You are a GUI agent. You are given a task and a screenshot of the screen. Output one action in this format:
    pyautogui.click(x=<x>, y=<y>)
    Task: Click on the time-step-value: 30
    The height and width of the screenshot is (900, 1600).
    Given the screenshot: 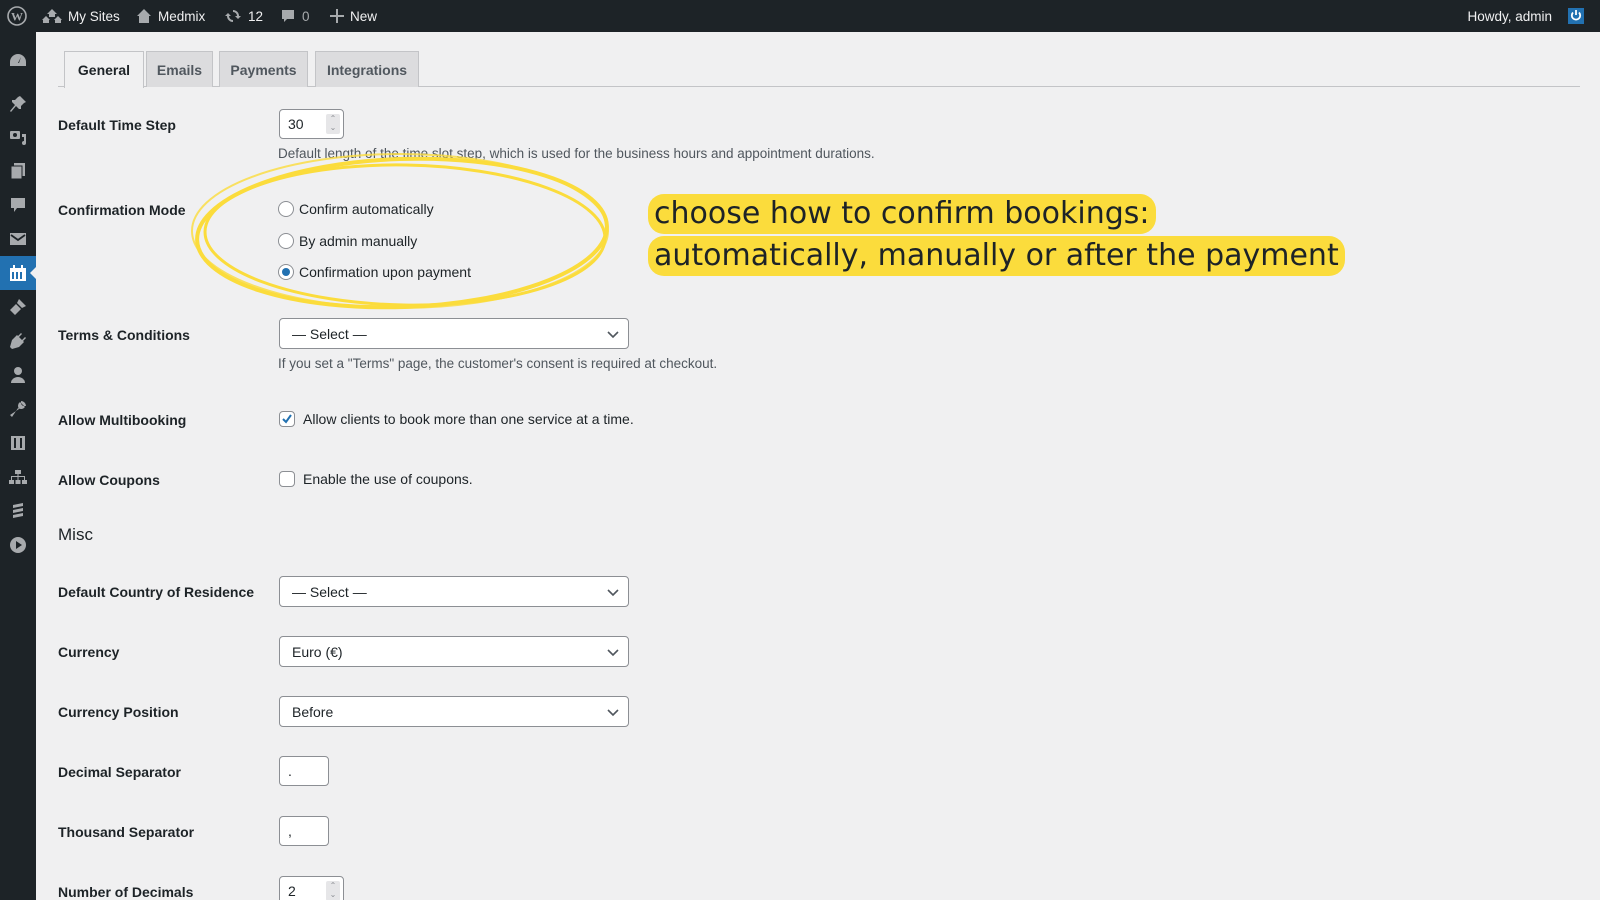 What is the action you would take?
    pyautogui.click(x=296, y=124)
    